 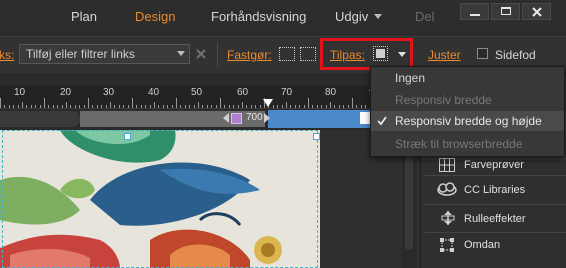 What do you see at coordinates (66, 92) in the screenshot?
I see `ruler-number: 20` at bounding box center [66, 92].